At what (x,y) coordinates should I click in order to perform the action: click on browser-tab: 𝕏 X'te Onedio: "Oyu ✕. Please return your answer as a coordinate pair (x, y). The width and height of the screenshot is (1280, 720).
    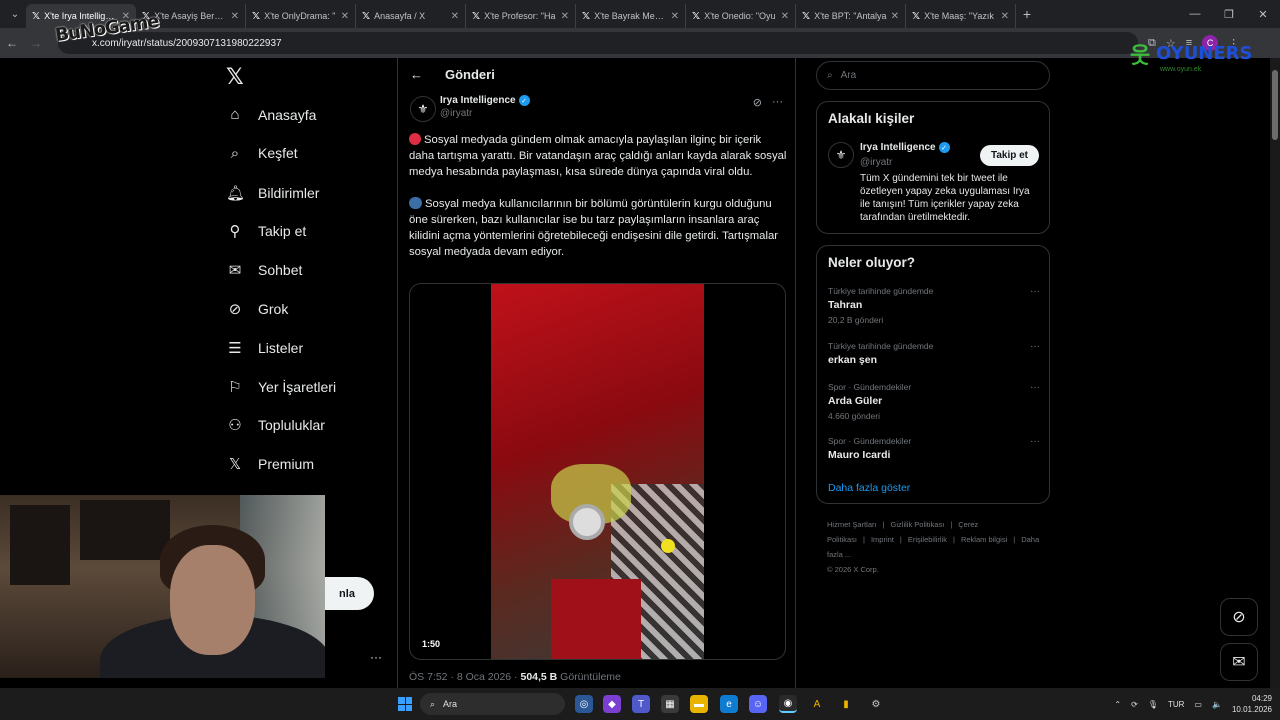
    Looking at the image, I should click on (741, 16).